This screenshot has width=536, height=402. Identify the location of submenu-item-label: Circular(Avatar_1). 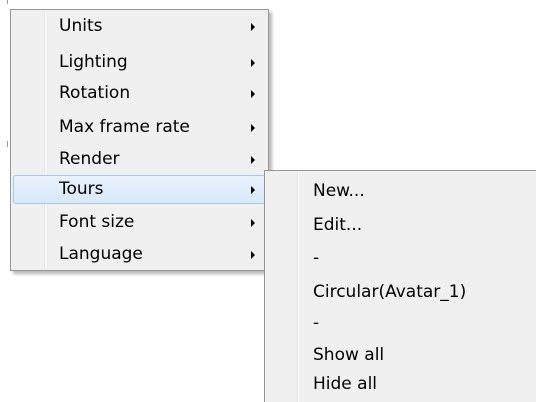
(390, 292).